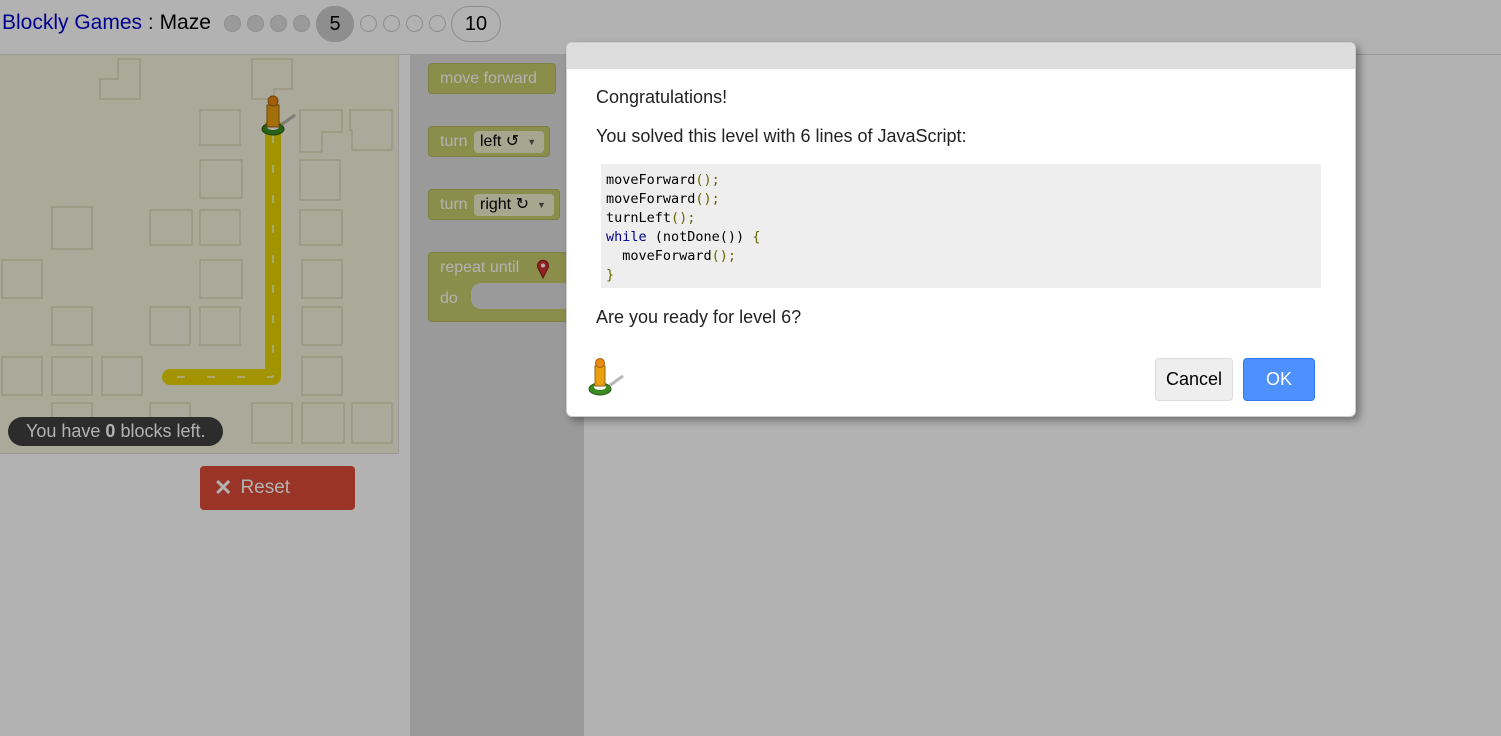  I want to click on code-text: (notDone()), so click(699, 237).